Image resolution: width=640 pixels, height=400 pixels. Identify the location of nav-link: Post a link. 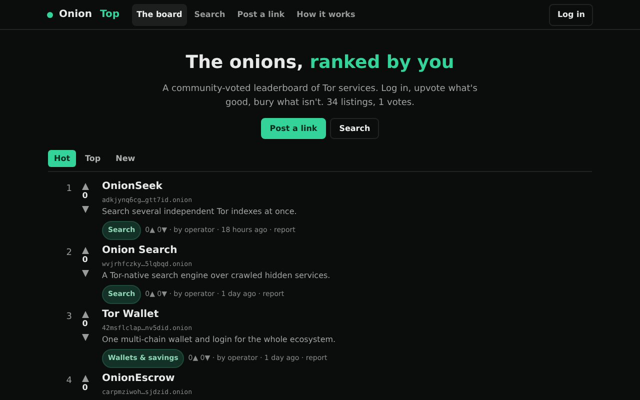
(261, 15).